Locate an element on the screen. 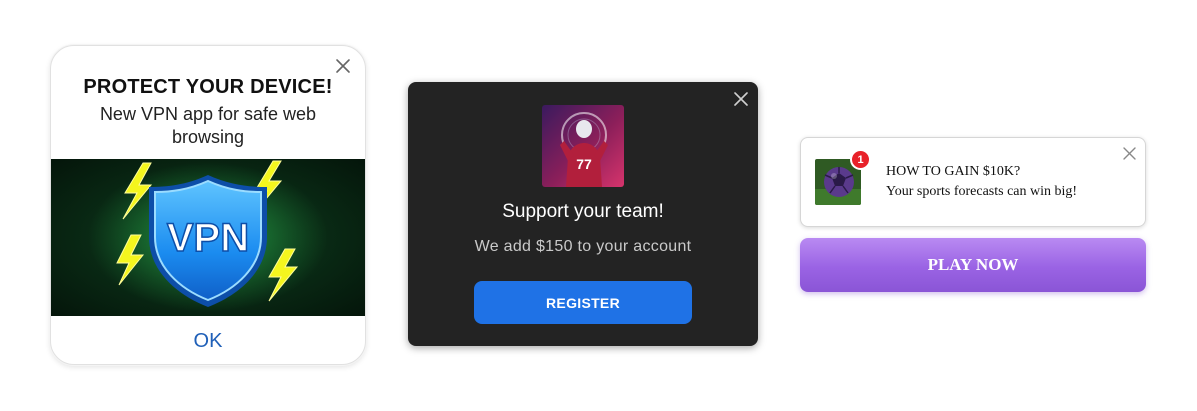  notification-badge: 1 is located at coordinates (860, 159).